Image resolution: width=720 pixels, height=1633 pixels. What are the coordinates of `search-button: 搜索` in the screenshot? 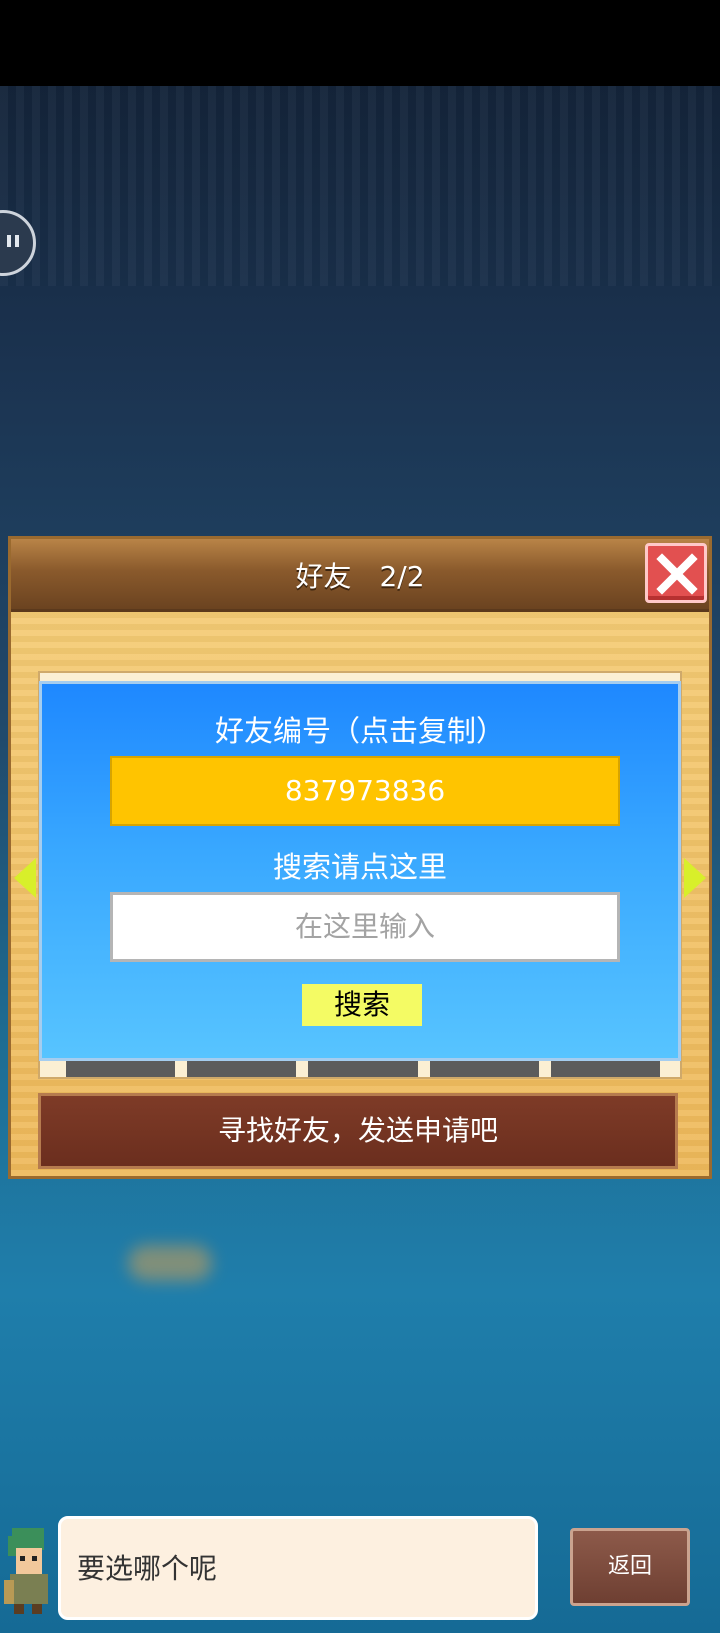 It's located at (362, 1005).